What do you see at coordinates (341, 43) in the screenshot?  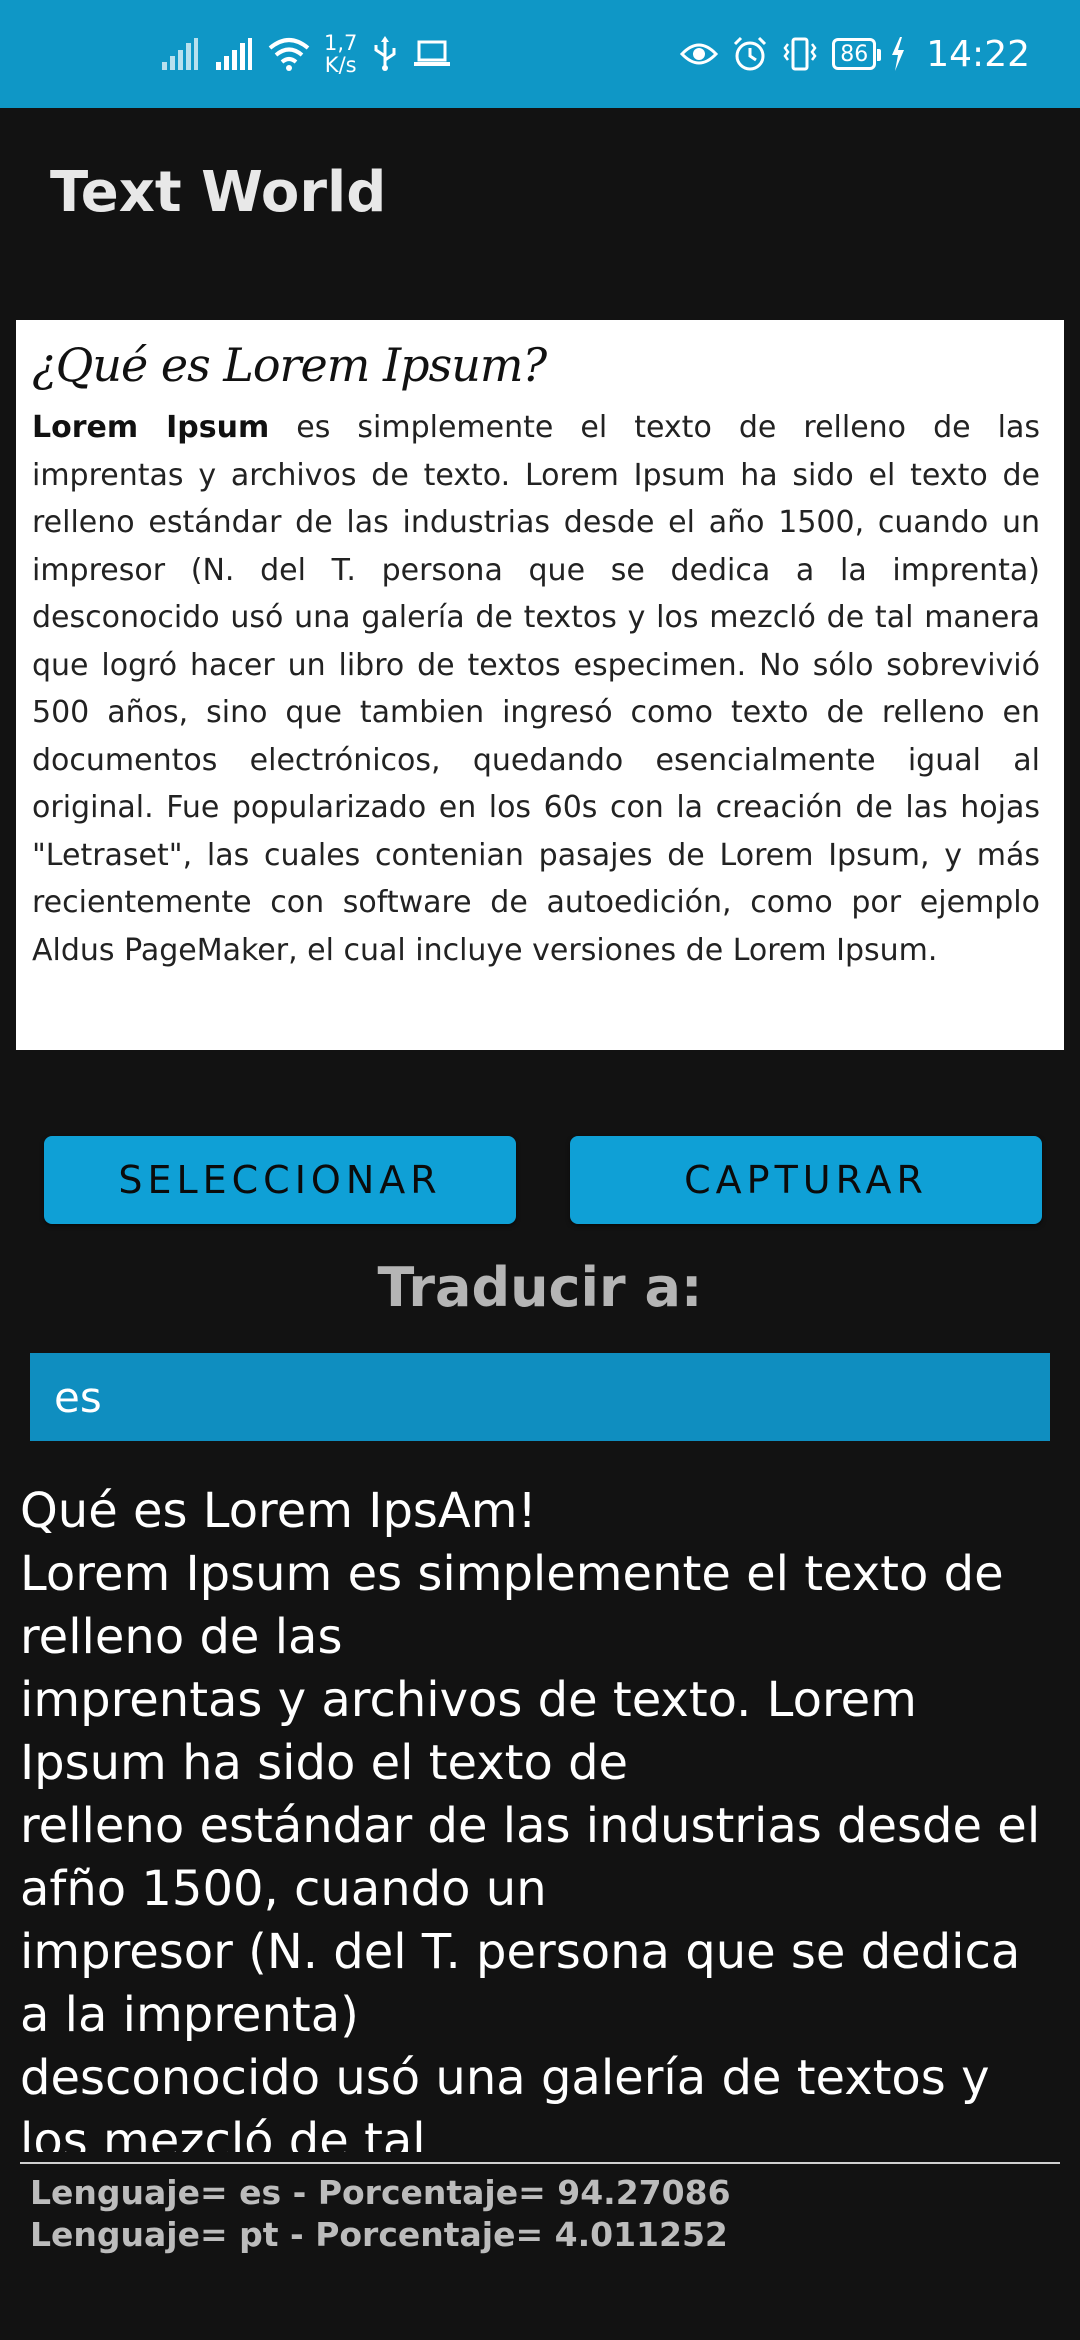 I see `network-speed-value: 1,7` at bounding box center [341, 43].